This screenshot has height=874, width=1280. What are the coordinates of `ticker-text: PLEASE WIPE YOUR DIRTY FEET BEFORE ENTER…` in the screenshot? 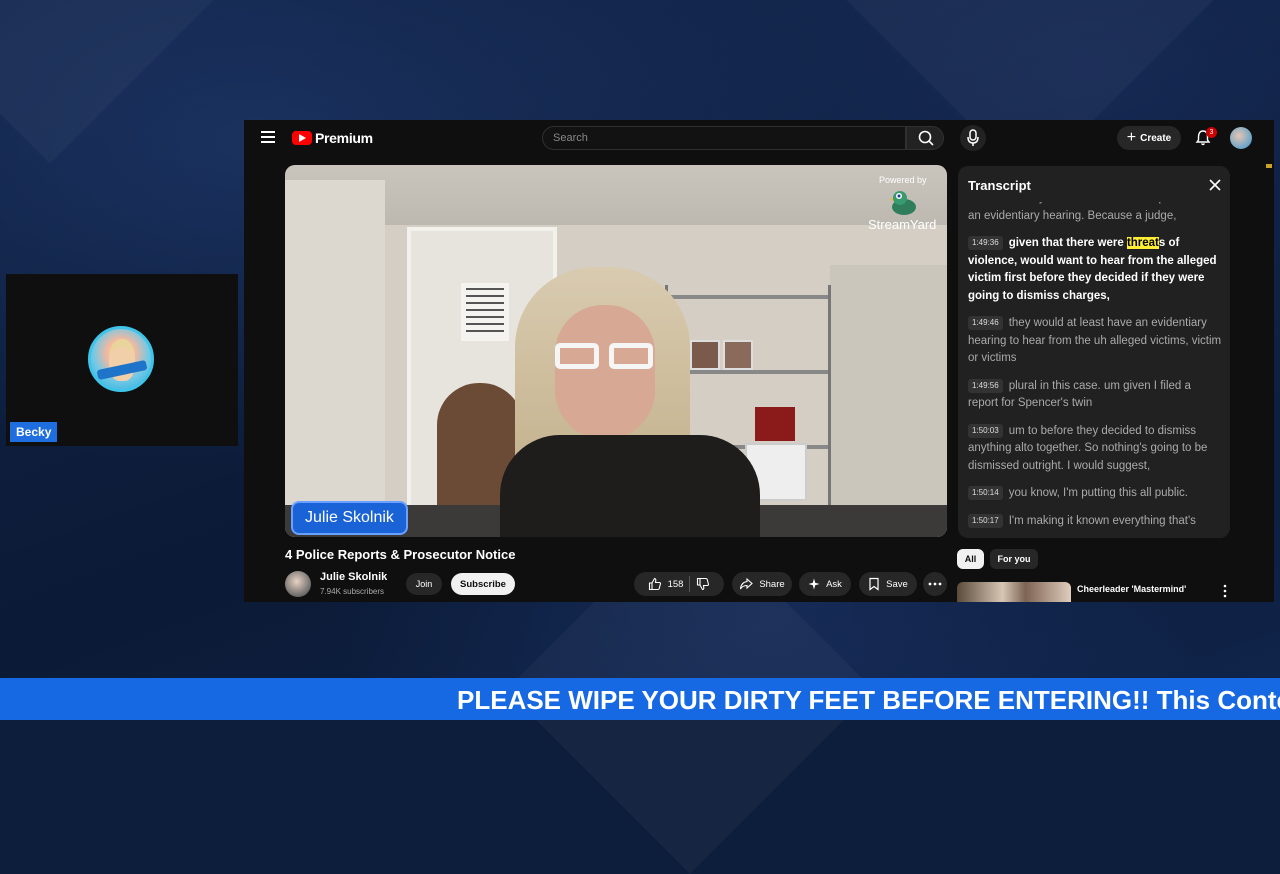 It's located at (868, 700).